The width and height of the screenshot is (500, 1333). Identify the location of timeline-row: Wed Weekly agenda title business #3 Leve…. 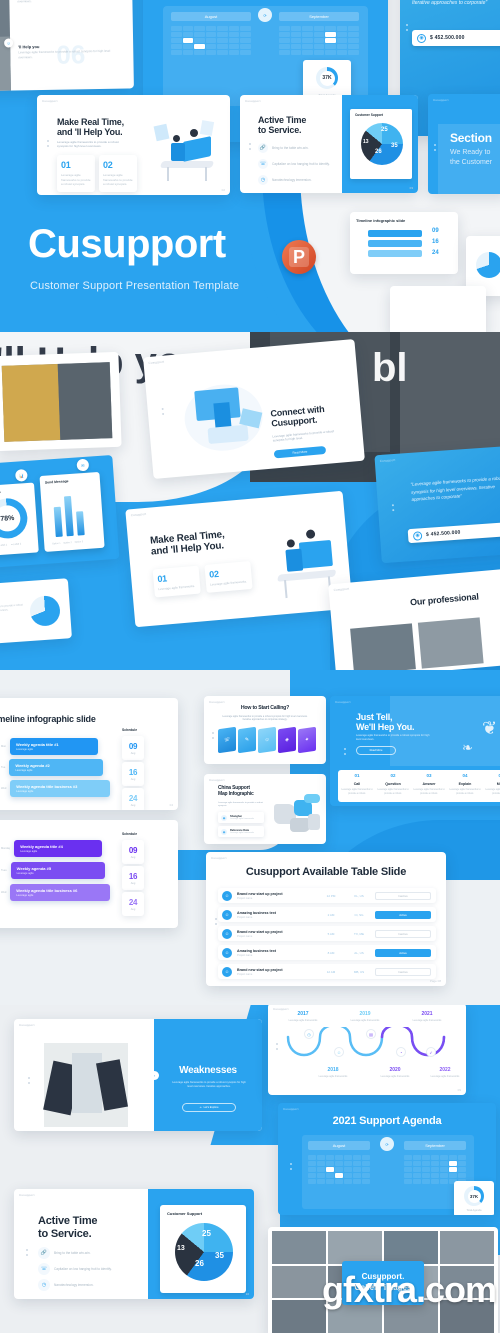
(55, 788).